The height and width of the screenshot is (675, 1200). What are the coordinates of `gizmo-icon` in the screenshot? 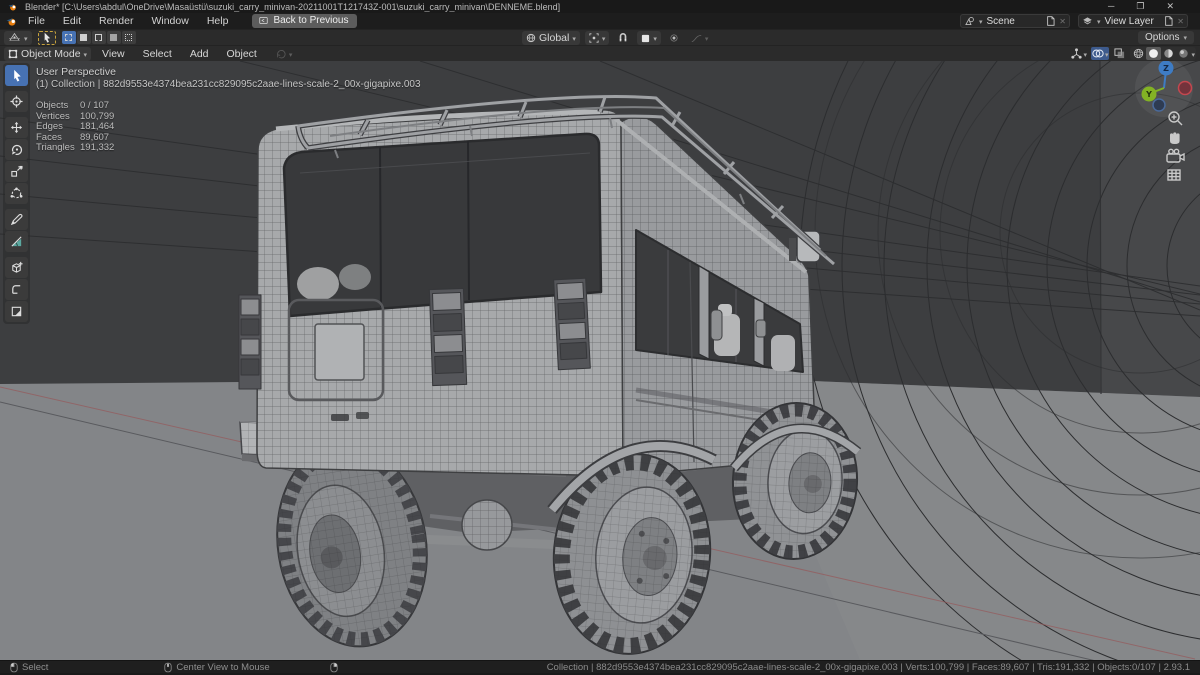 It's located at (1077, 53).